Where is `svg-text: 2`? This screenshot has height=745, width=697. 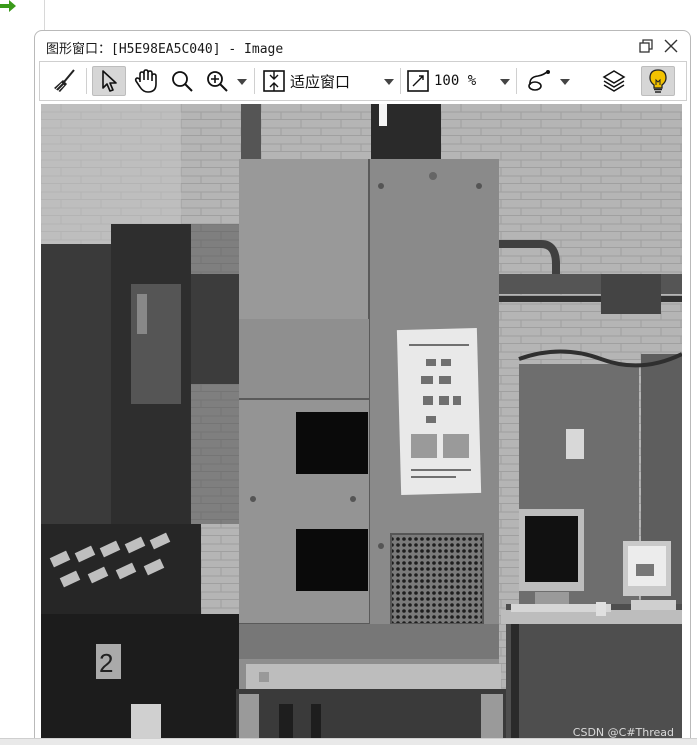 svg-text: 2 is located at coordinates (106, 663).